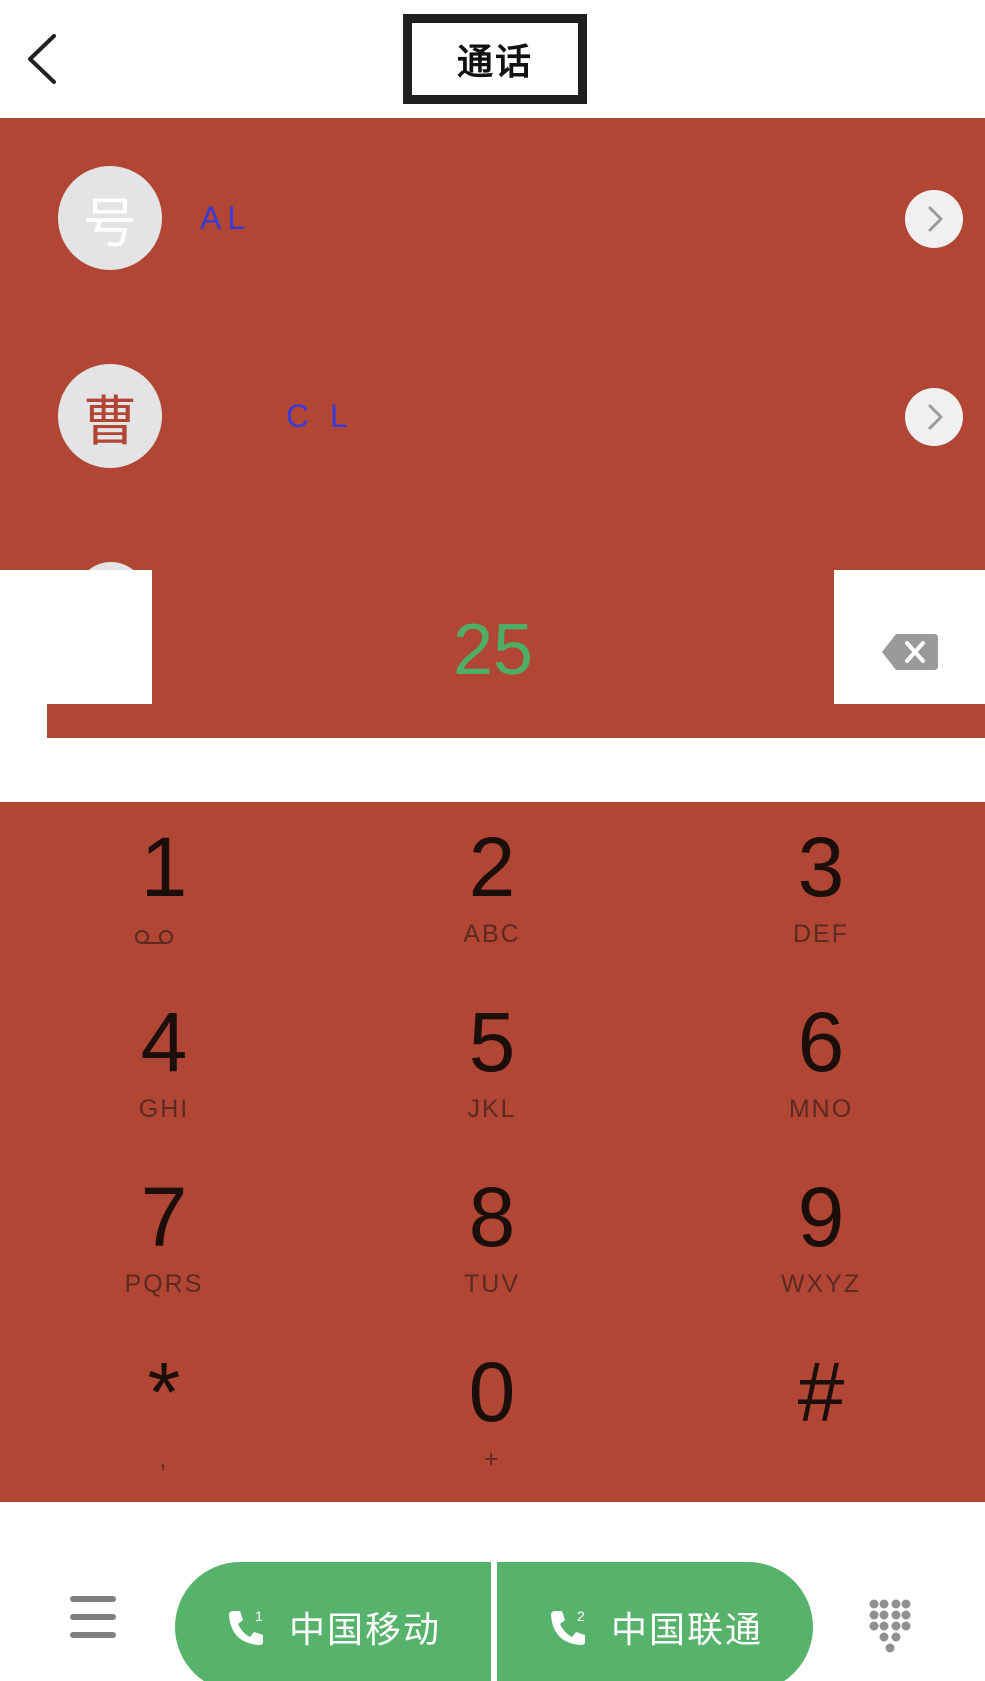 This screenshot has height=1681, width=985. I want to click on key-9: 9 WXYZ, so click(821, 1239).